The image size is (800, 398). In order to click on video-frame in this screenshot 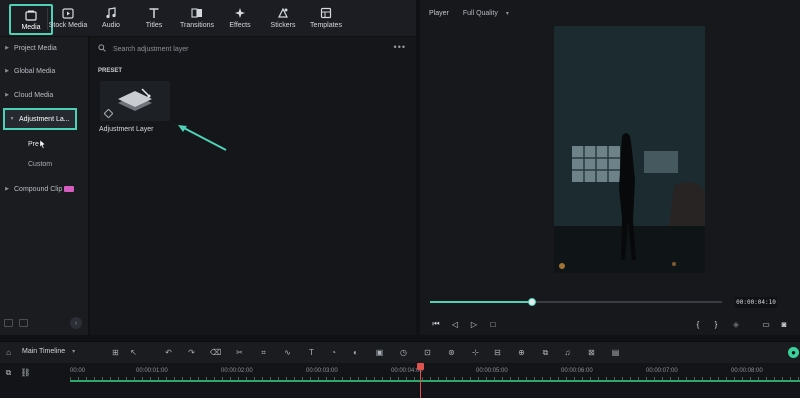, I will do `click(629, 149)`.